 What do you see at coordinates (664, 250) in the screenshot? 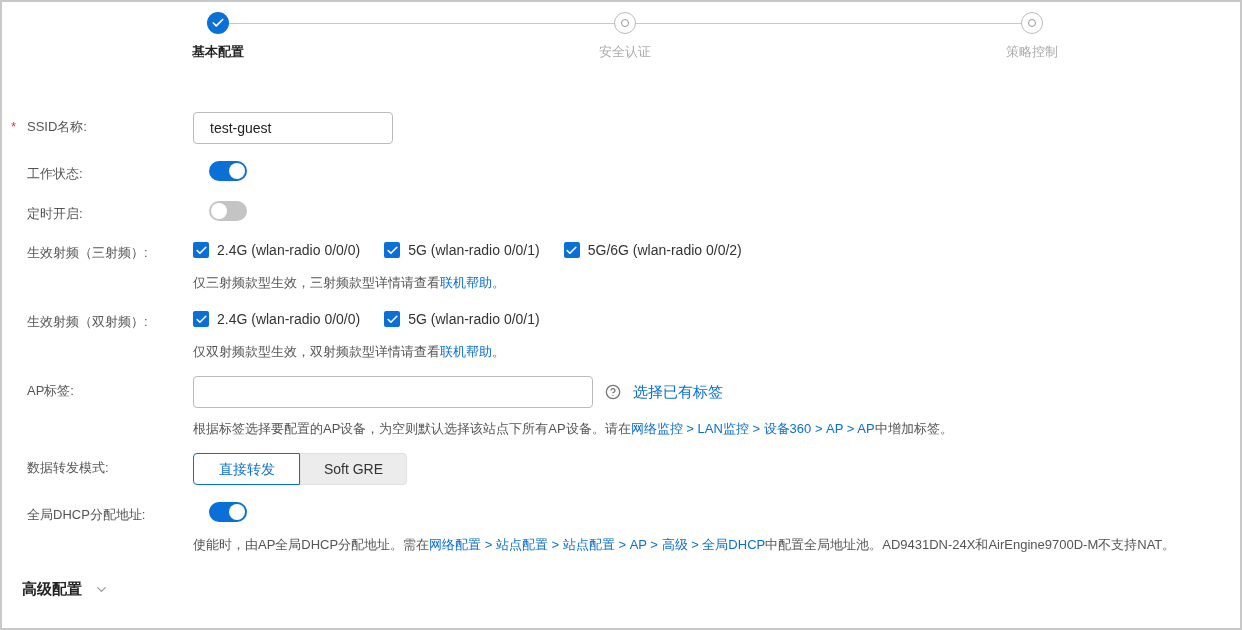
I see `checkbox-label: 5G/6G (wlan-radio 0/0/2)` at bounding box center [664, 250].